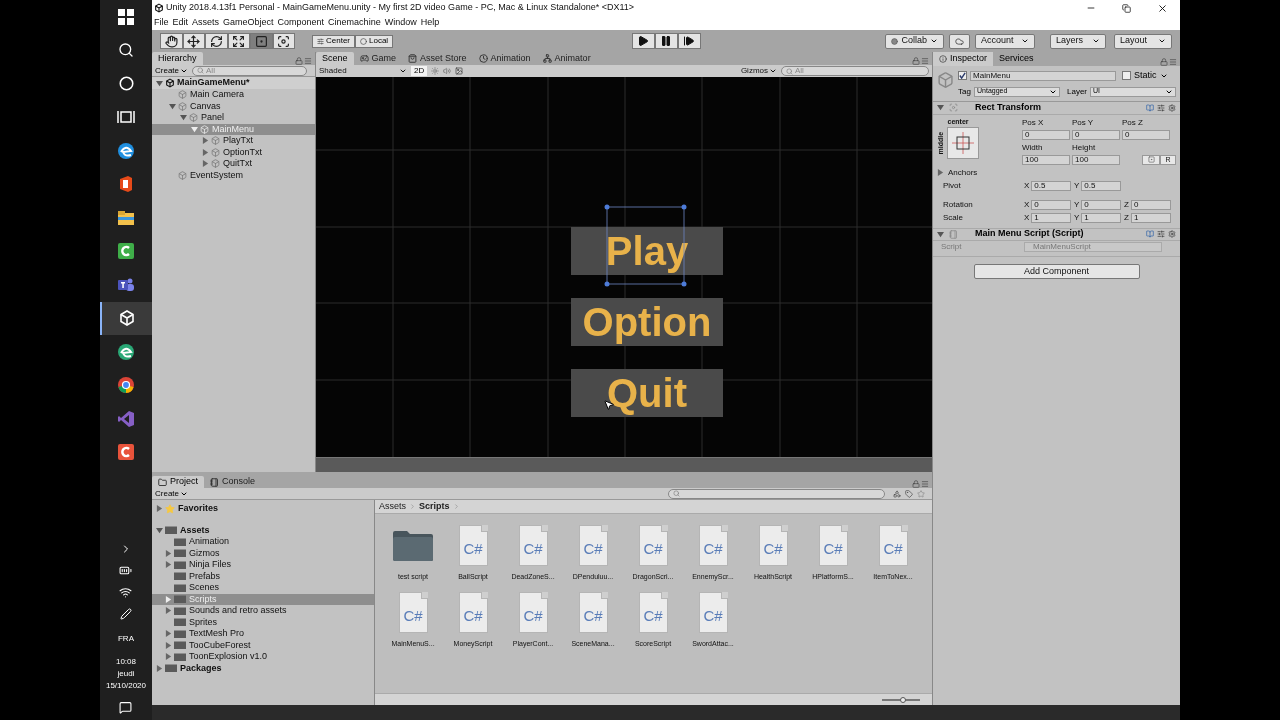  What do you see at coordinates (233, 482) in the screenshot?
I see `dock-tab: Console` at bounding box center [233, 482].